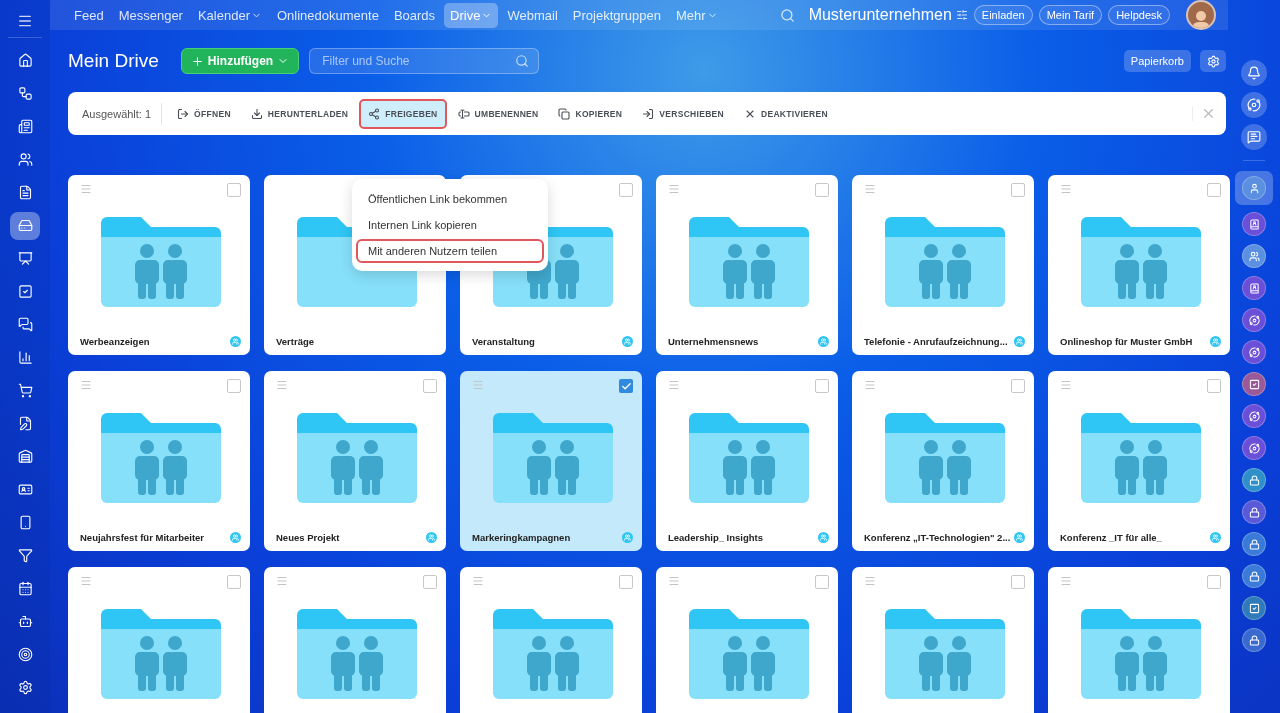  Describe the element at coordinates (521, 537) in the screenshot. I see `folder-name: Markeringkampagnen` at that location.